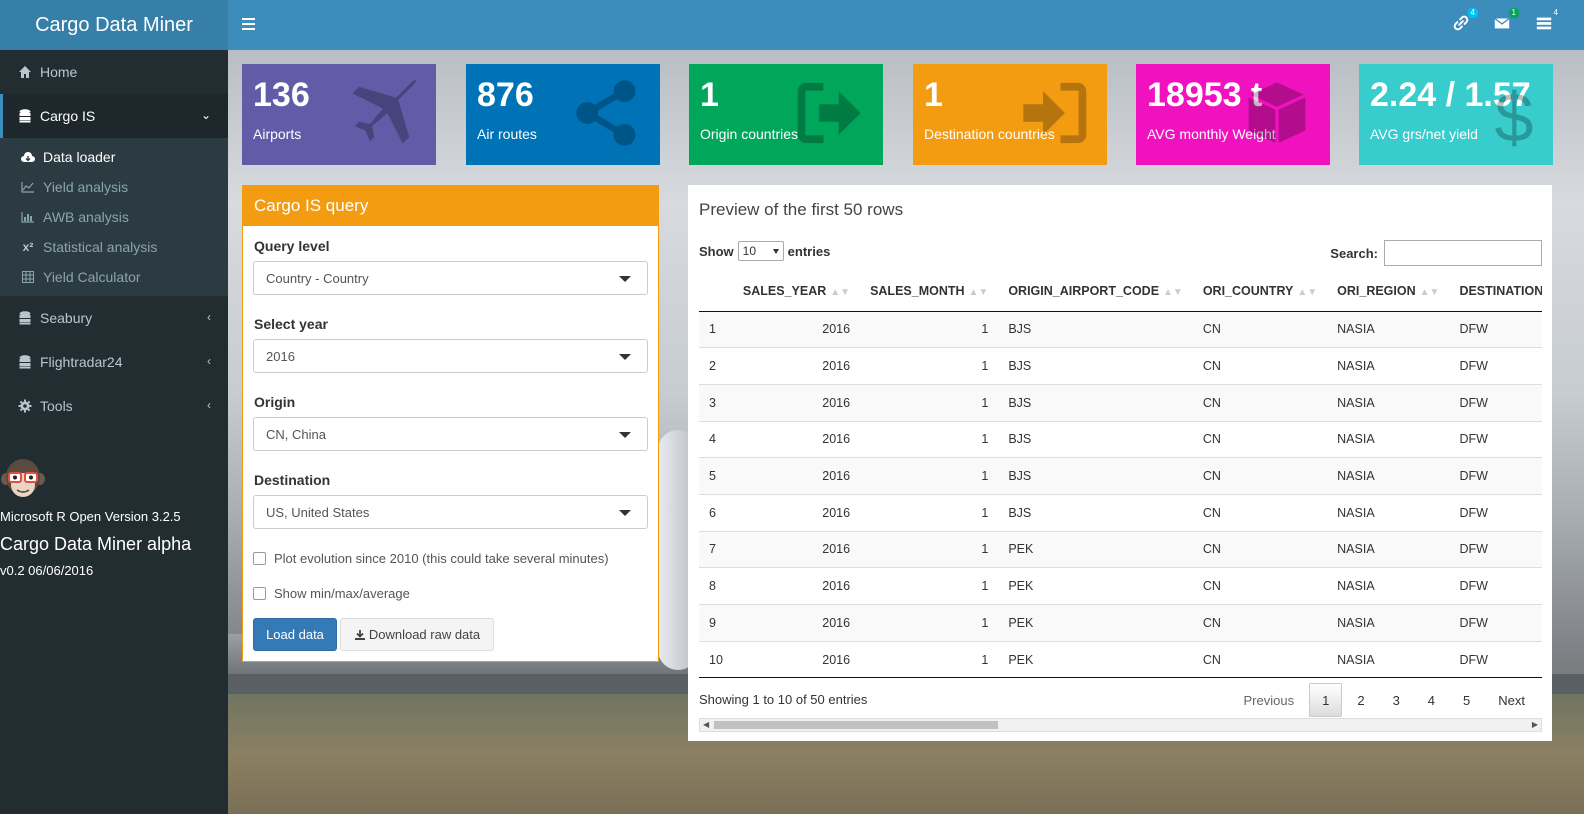  Describe the element at coordinates (25, 406) in the screenshot. I see `gear-icon` at that location.